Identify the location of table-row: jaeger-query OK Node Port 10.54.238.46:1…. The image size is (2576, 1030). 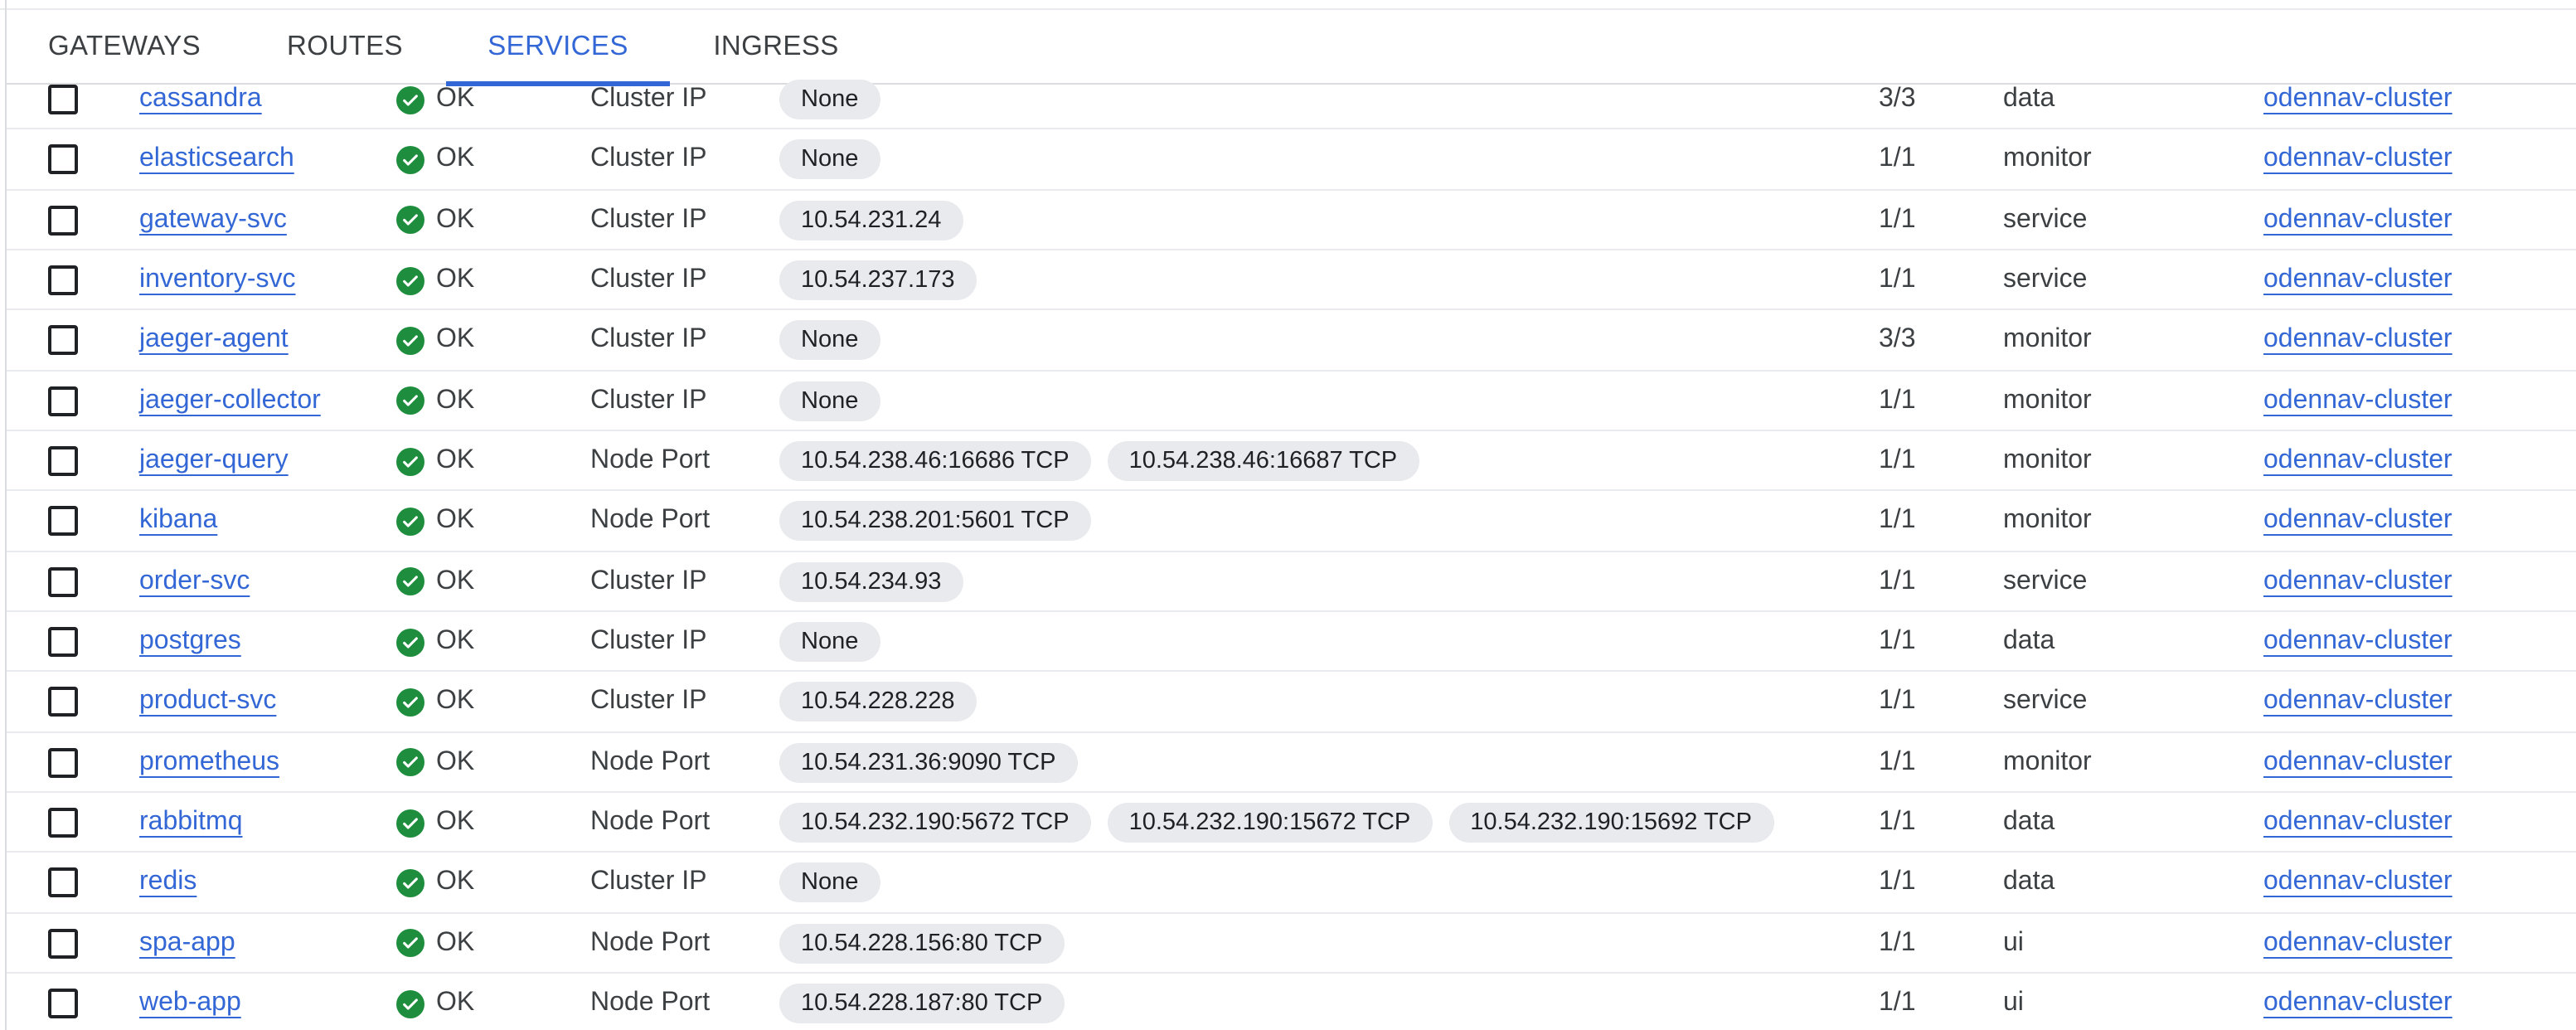
(1291, 461).